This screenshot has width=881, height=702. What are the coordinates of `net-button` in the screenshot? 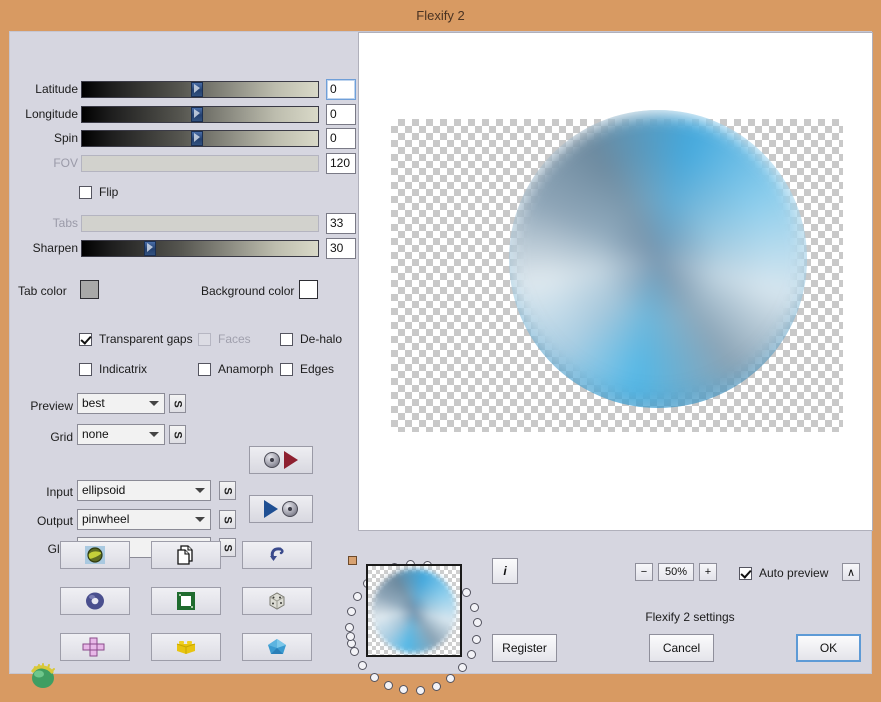 It's located at (95, 647).